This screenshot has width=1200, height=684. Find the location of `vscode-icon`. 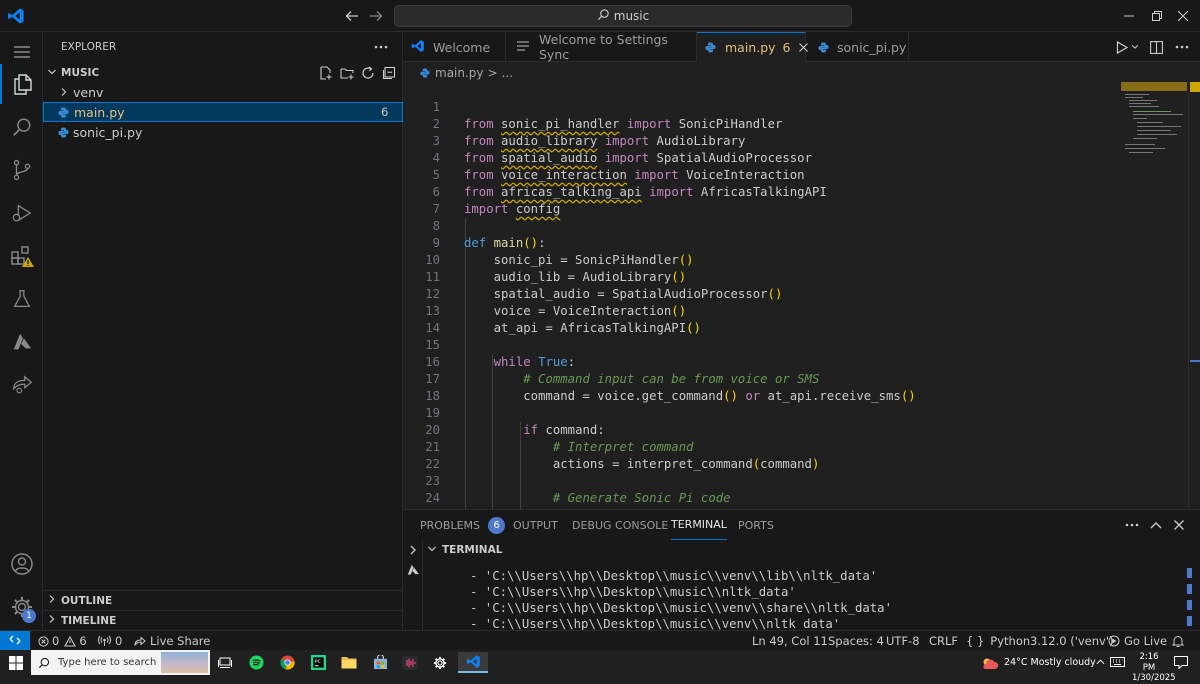

vscode-icon is located at coordinates (473, 662).